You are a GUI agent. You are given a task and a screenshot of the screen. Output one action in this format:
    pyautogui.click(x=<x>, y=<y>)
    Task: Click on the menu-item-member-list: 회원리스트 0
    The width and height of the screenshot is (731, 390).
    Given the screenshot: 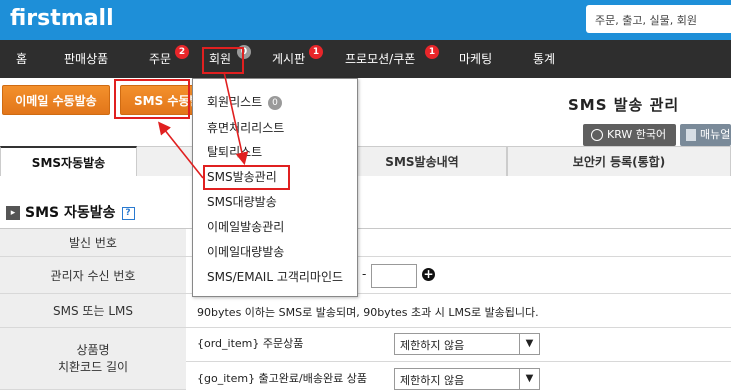 What is the action you would take?
    pyautogui.click(x=245, y=101)
    